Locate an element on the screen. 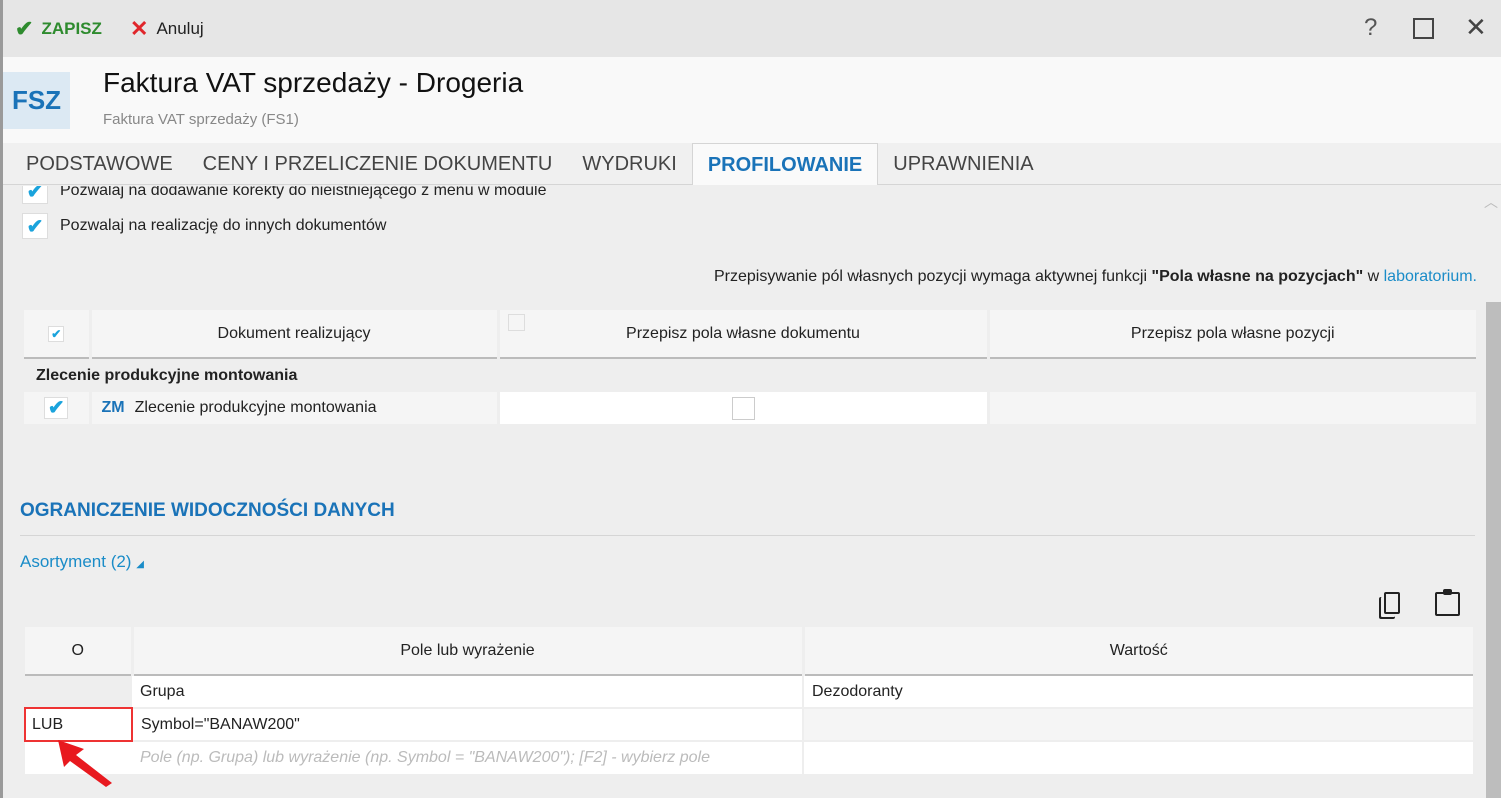 Image resolution: width=1501 pixels, height=798 pixels. value-cell: Dezodoranty is located at coordinates (1138, 691).